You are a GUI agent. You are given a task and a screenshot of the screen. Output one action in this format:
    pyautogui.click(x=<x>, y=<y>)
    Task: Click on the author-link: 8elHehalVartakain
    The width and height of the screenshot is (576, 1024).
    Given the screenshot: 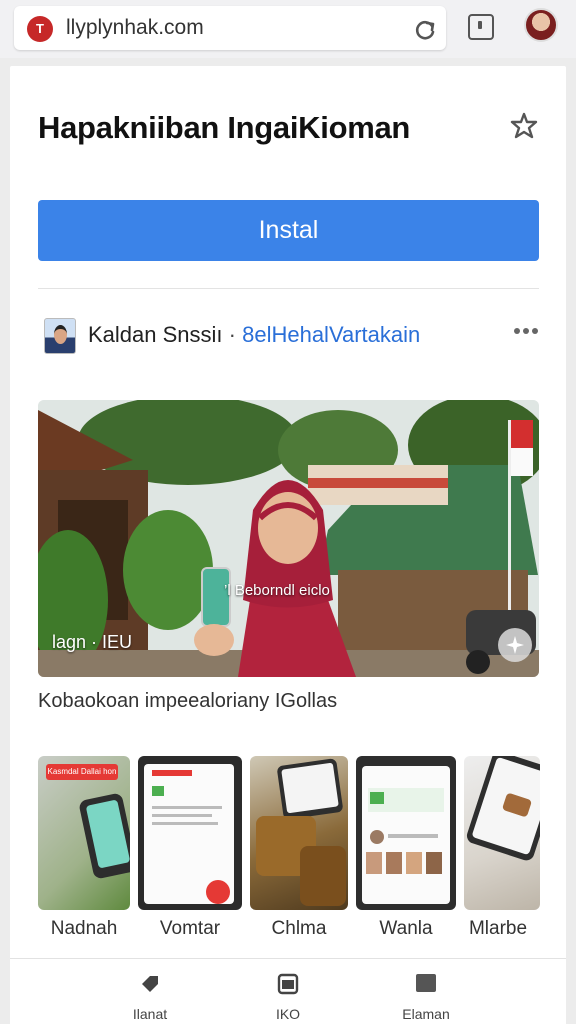 What is the action you would take?
    pyautogui.click(x=331, y=334)
    